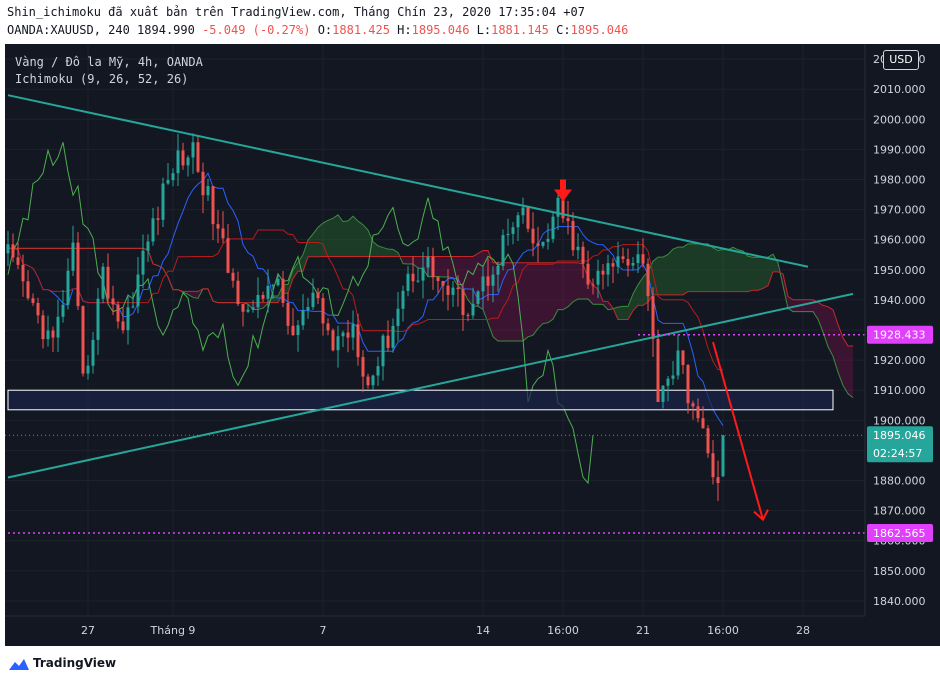 The image size is (940, 682). Describe the element at coordinates (899, 210) in the screenshot. I see `price-tick-label: 1970.000` at that location.